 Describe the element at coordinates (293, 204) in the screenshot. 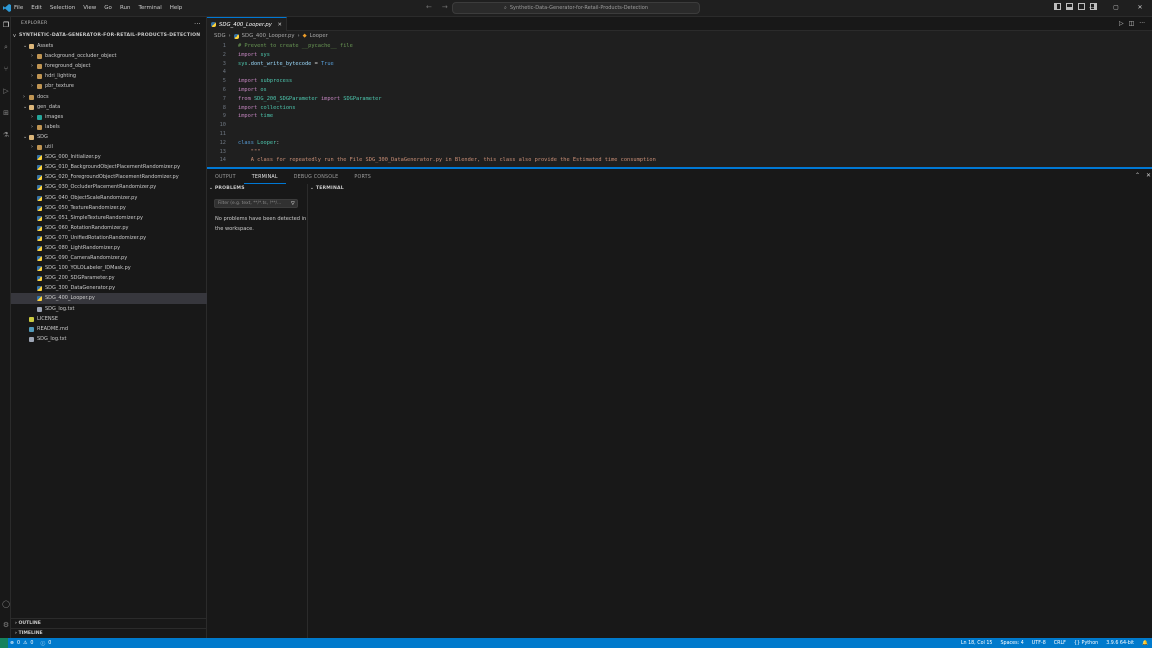

I see `filter-icon: ⛛` at that location.